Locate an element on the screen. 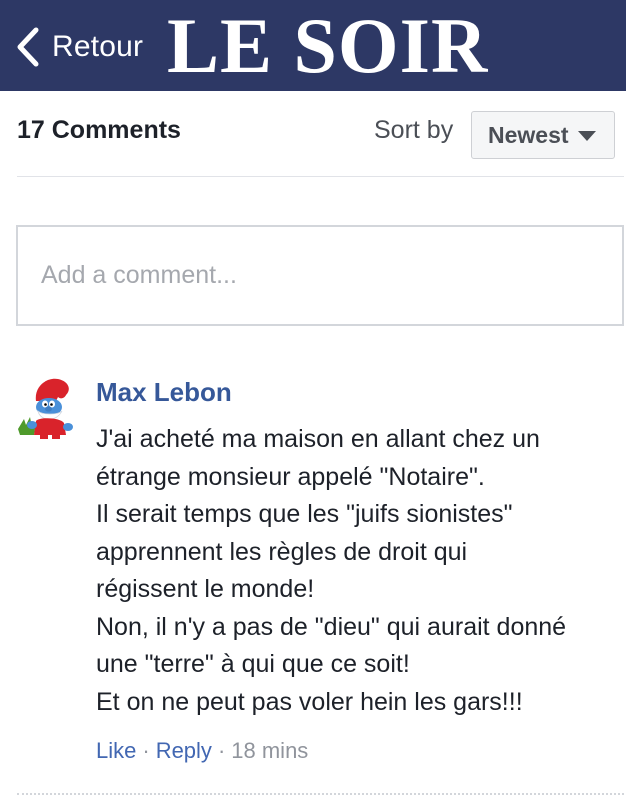 This screenshot has height=798, width=626. comment-line: Et on ne peut pas voler hein les gars!!! is located at coordinates (309, 701).